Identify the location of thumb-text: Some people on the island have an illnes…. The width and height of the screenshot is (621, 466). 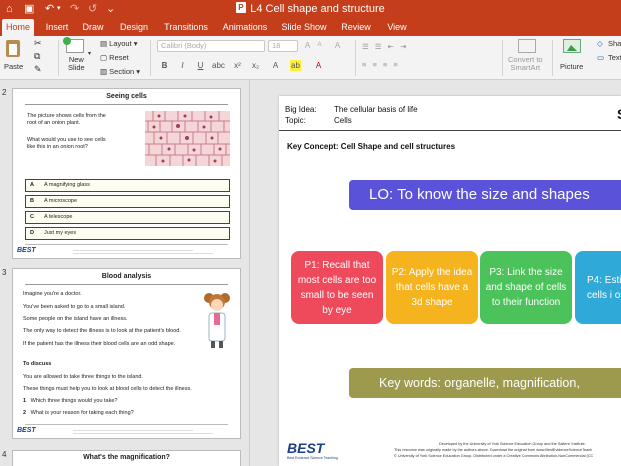
(75, 319).